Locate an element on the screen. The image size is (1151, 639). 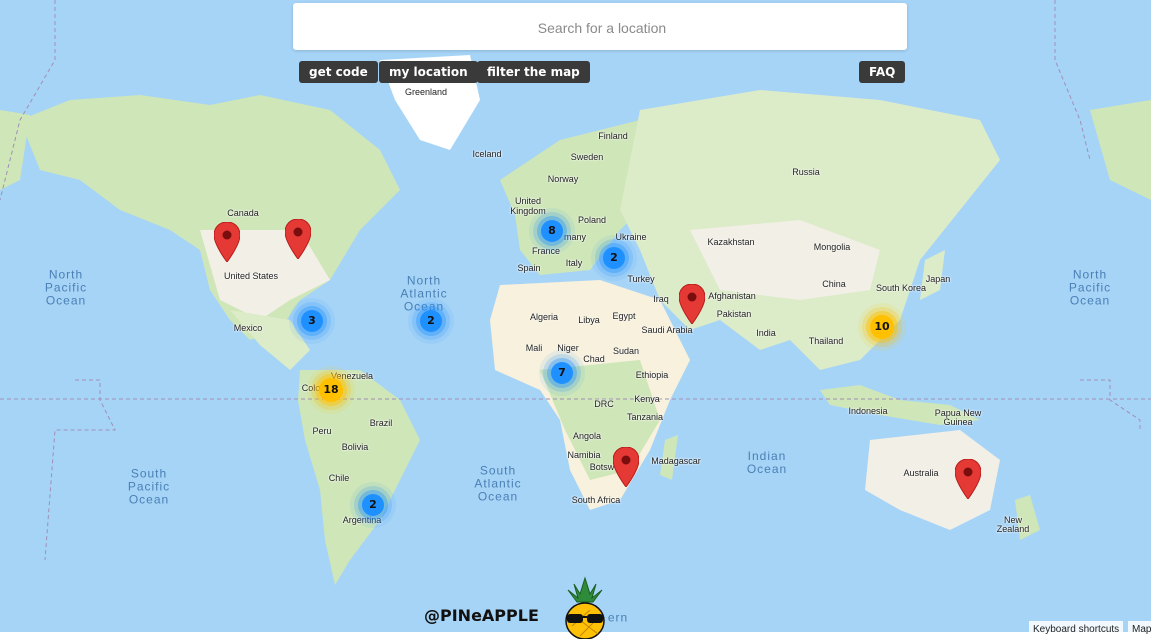
label-tanzania: Tanzania is located at coordinates (645, 417).